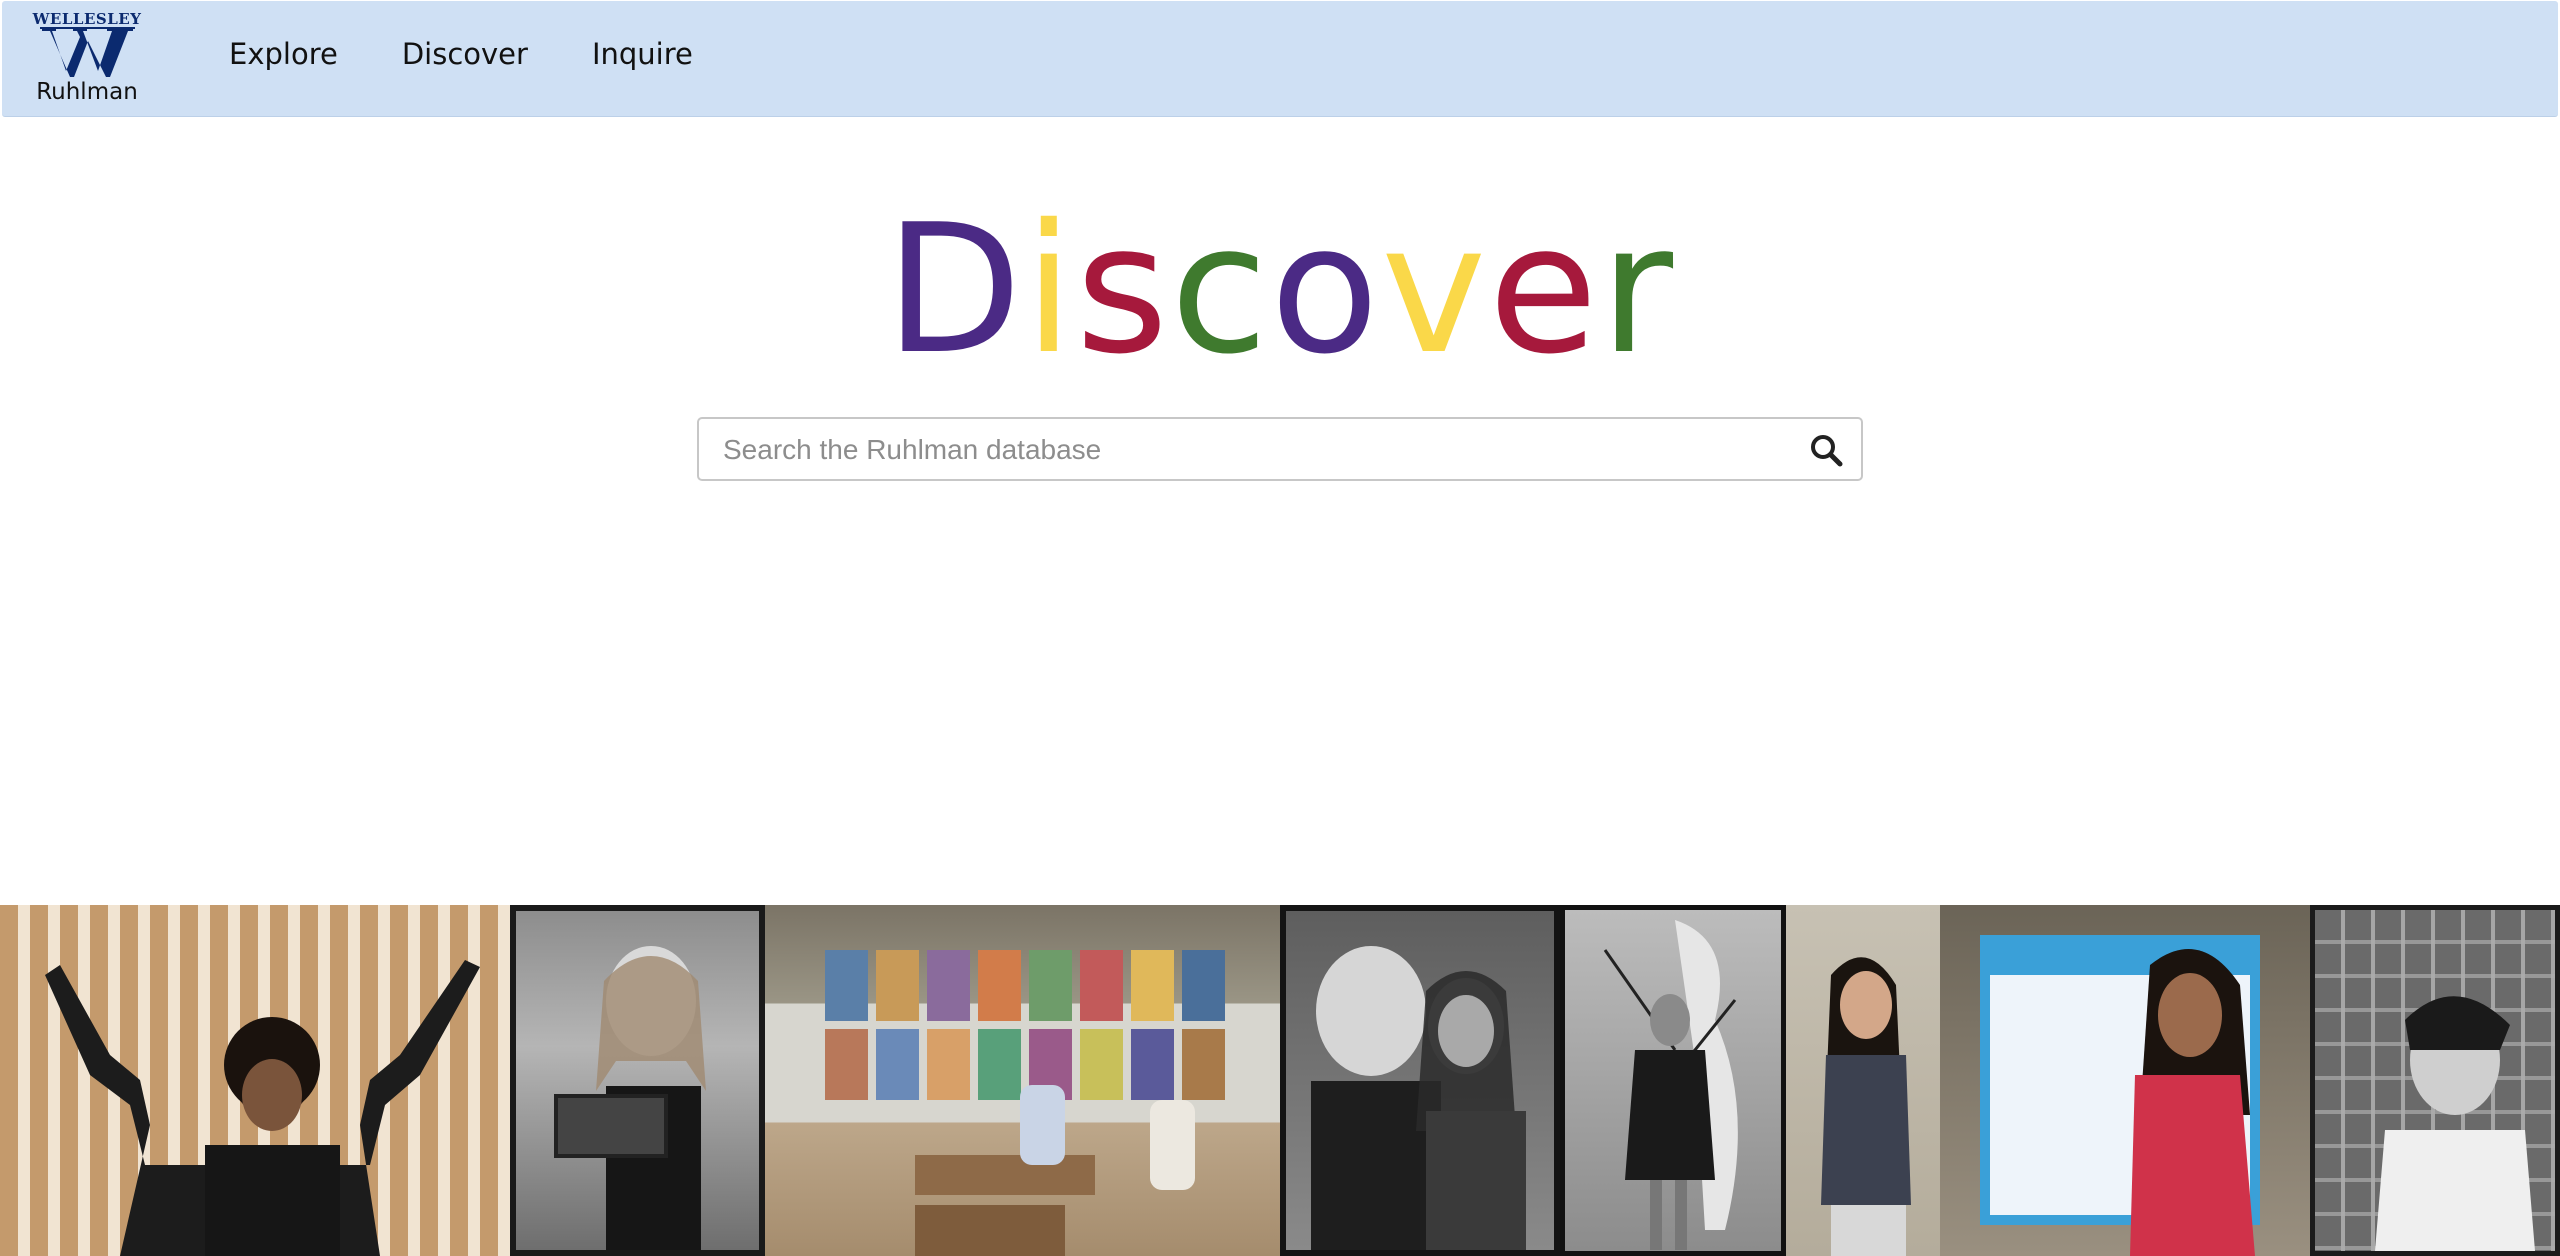 Image resolution: width=2560 pixels, height=1256 pixels. What do you see at coordinates (1435, 289) in the screenshot?
I see `title-letter: v` at bounding box center [1435, 289].